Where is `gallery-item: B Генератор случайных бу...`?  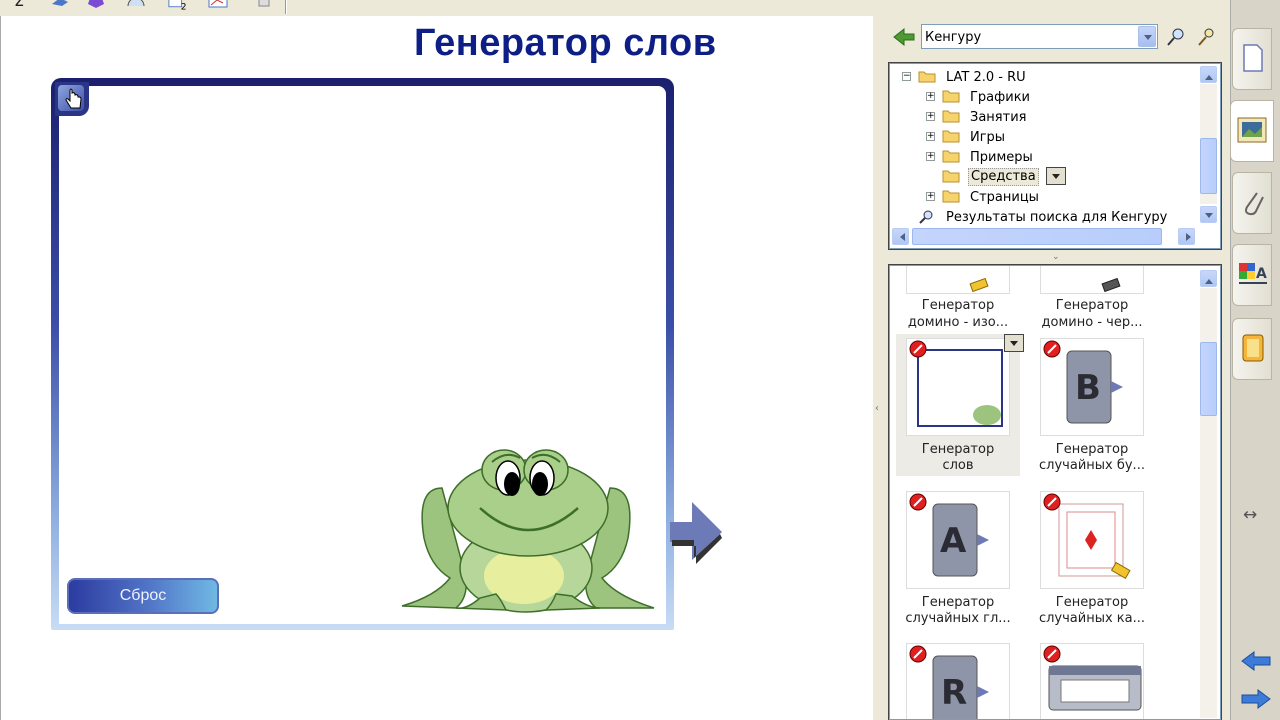
gallery-item: B Генератор случайных бу... is located at coordinates (1092, 408).